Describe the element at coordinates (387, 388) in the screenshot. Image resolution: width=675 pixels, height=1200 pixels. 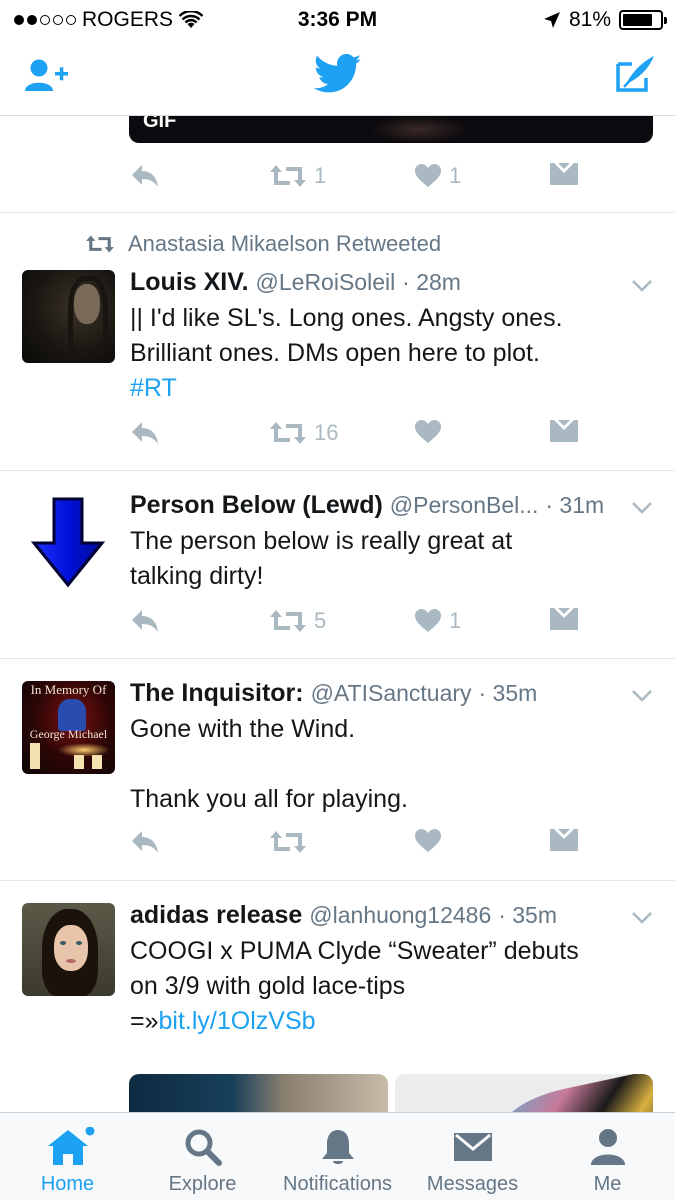
I see `hashtag-link: #RT` at that location.